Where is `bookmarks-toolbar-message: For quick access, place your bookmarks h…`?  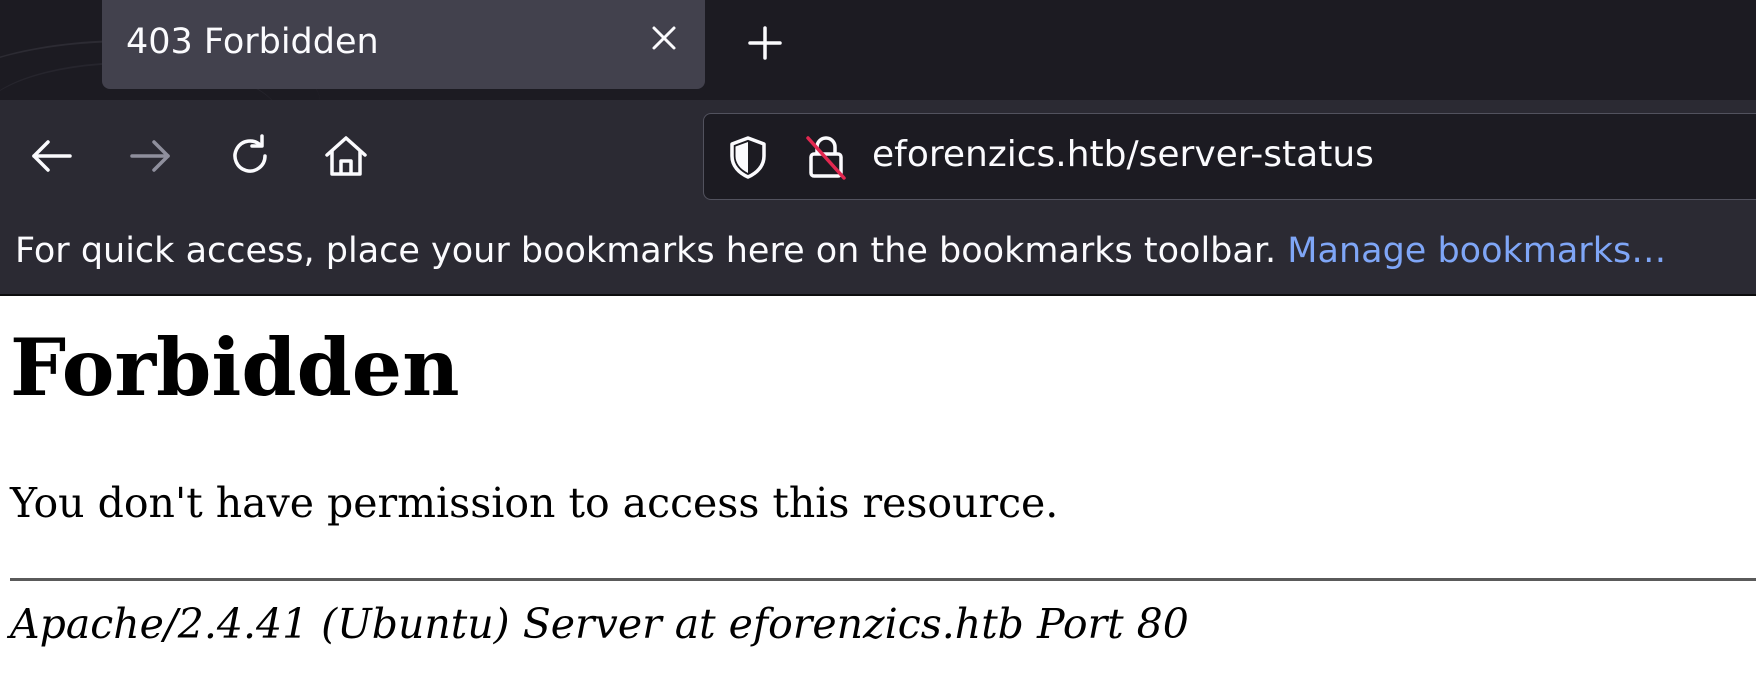 bookmarks-toolbar-message: For quick access, place your bookmarks h… is located at coordinates (840, 251).